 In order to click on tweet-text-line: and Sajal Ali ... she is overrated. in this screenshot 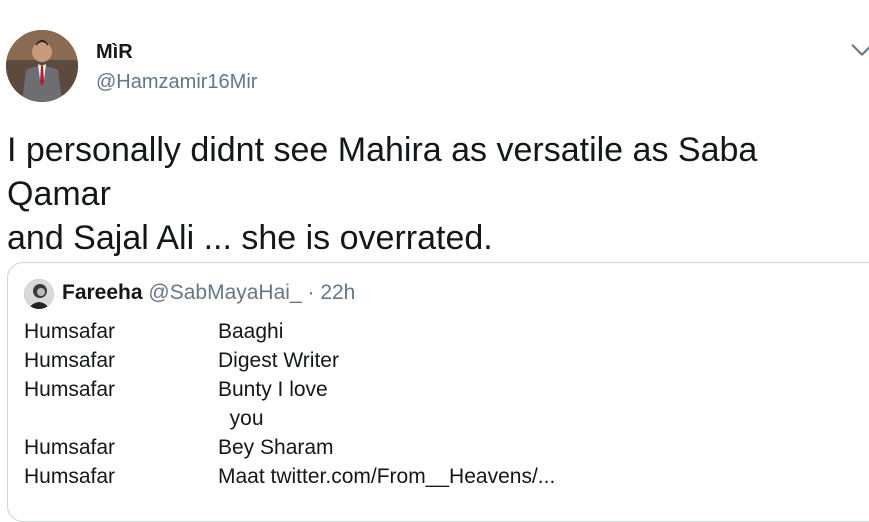, I will do `click(250, 238)`.